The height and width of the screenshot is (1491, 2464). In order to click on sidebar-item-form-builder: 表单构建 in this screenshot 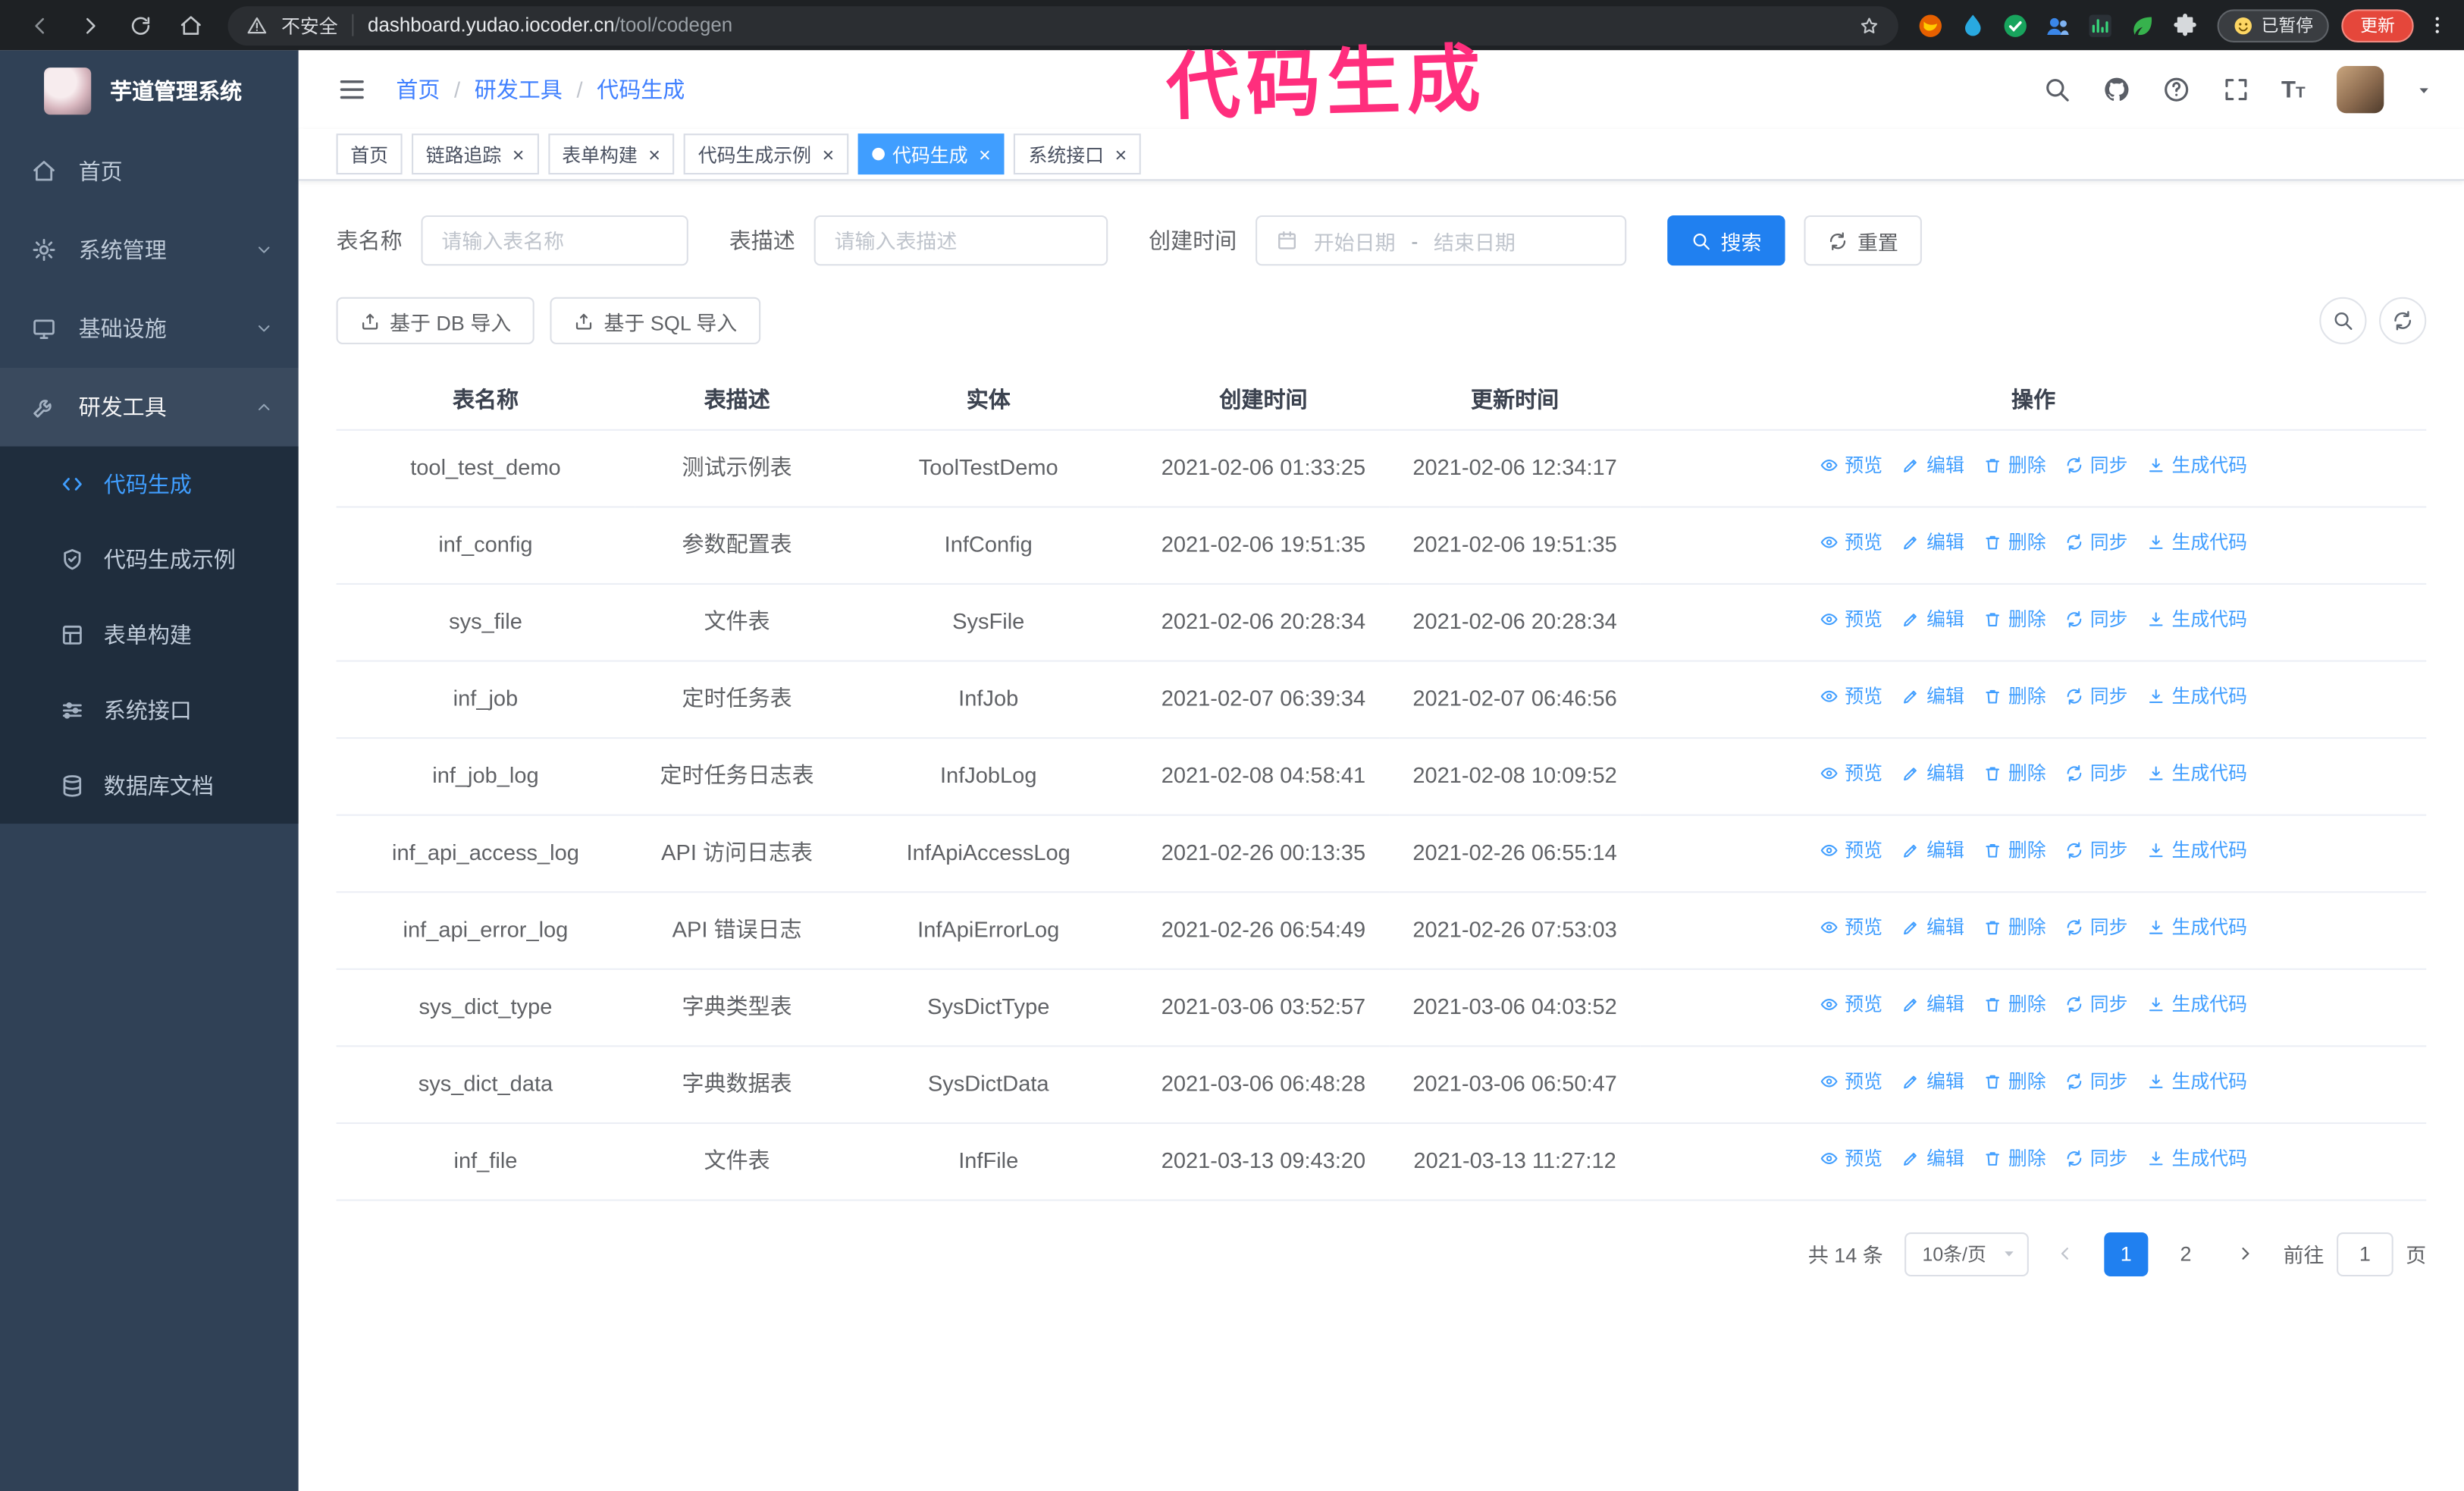, I will do `click(150, 635)`.